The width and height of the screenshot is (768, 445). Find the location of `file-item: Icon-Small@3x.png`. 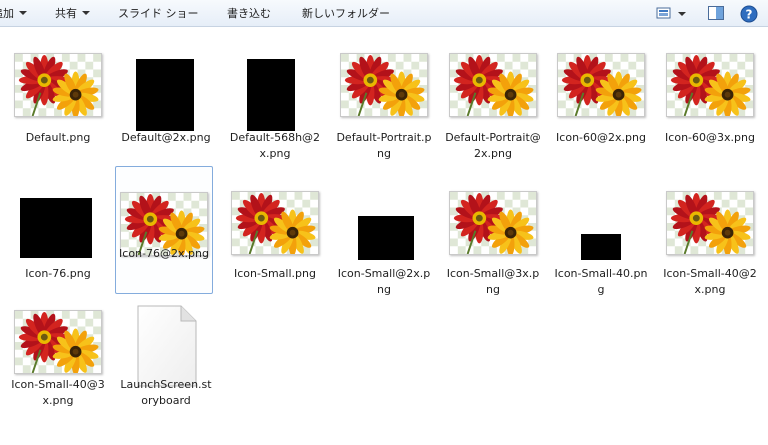

file-item: Icon-Small@3x.png is located at coordinates (493, 249).